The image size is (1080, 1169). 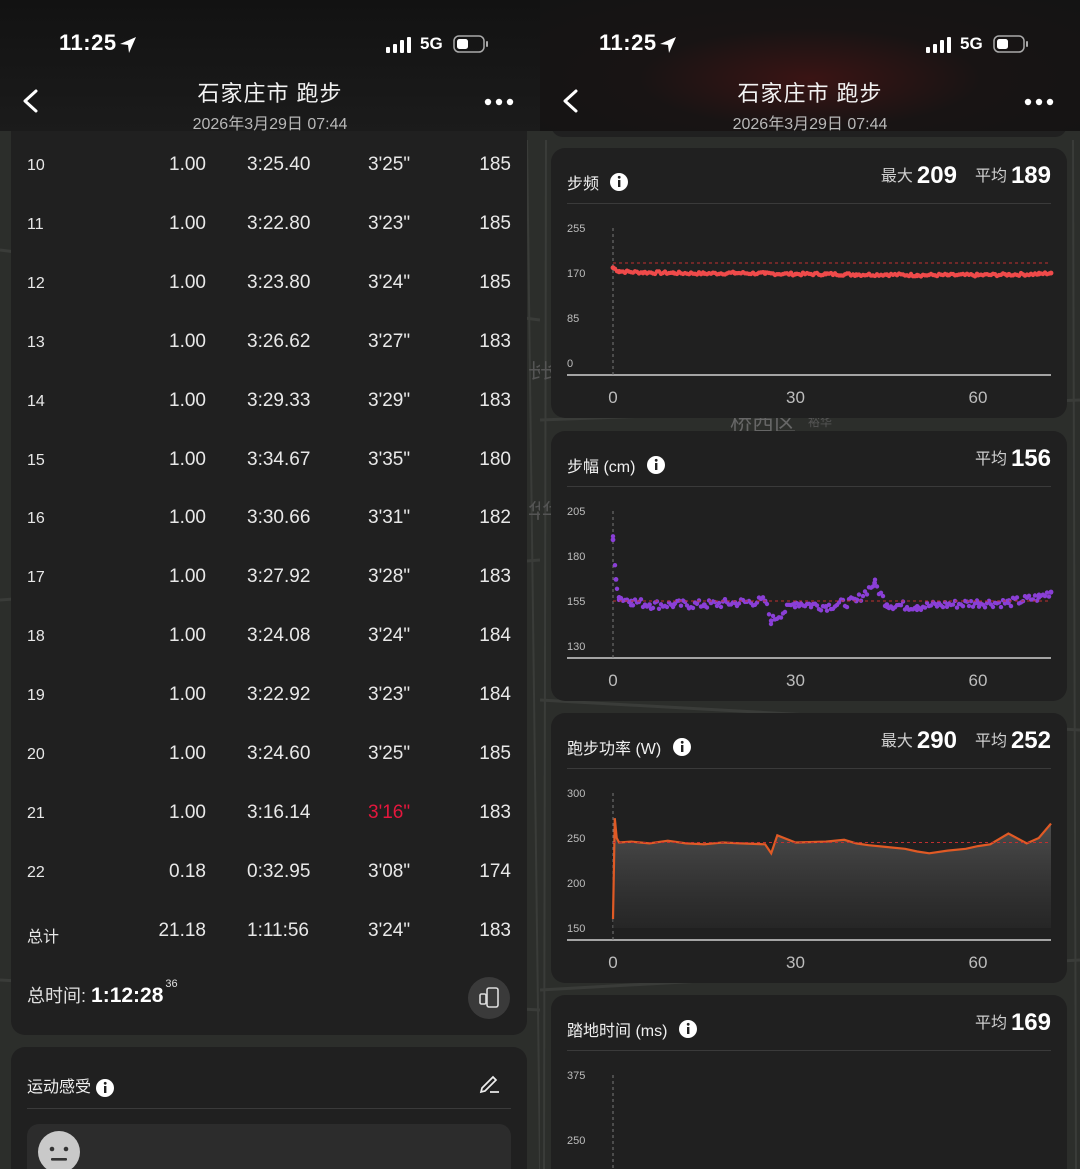 What do you see at coordinates (279, 518) in the screenshot?
I see `split-time: 3:30.66` at bounding box center [279, 518].